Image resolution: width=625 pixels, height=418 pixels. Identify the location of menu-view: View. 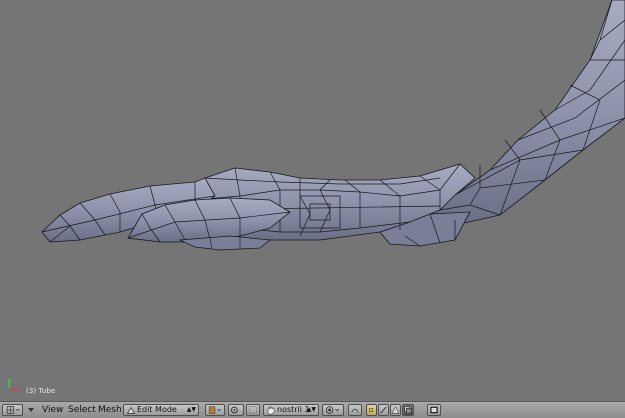
(52, 410).